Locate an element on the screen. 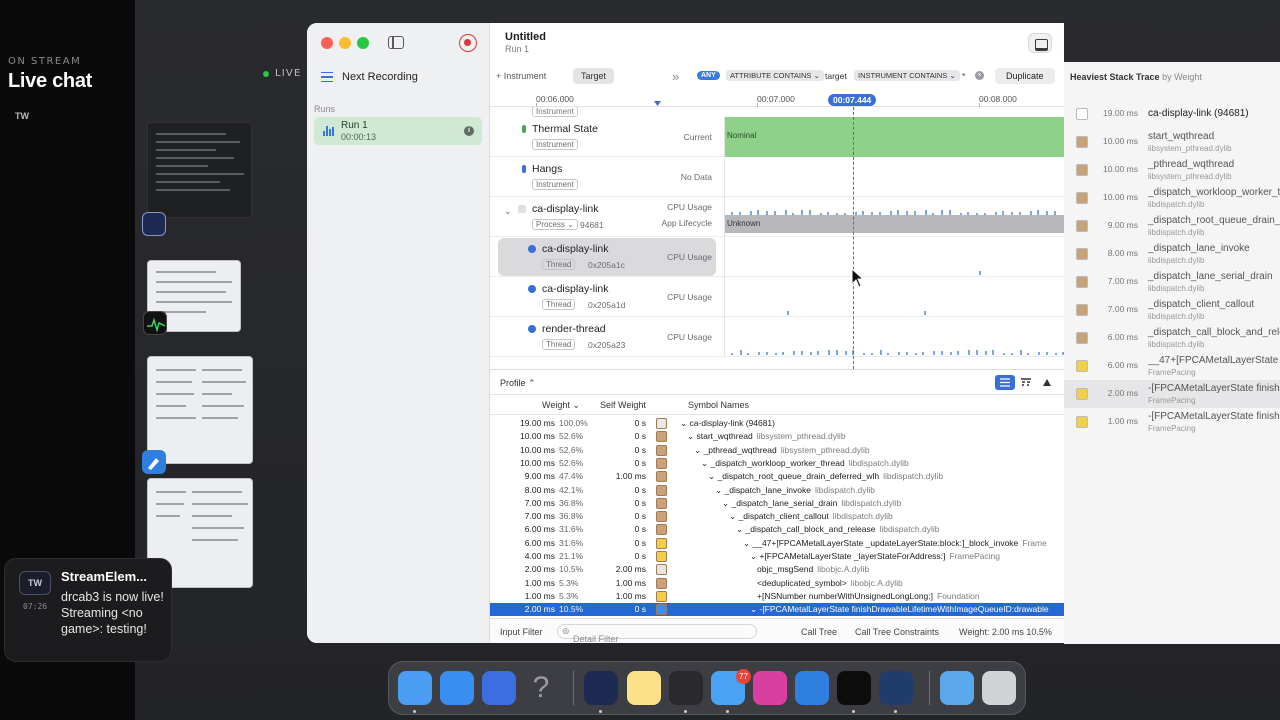 The width and height of the screenshot is (1280, 720). list-icon is located at coordinates (327, 77).